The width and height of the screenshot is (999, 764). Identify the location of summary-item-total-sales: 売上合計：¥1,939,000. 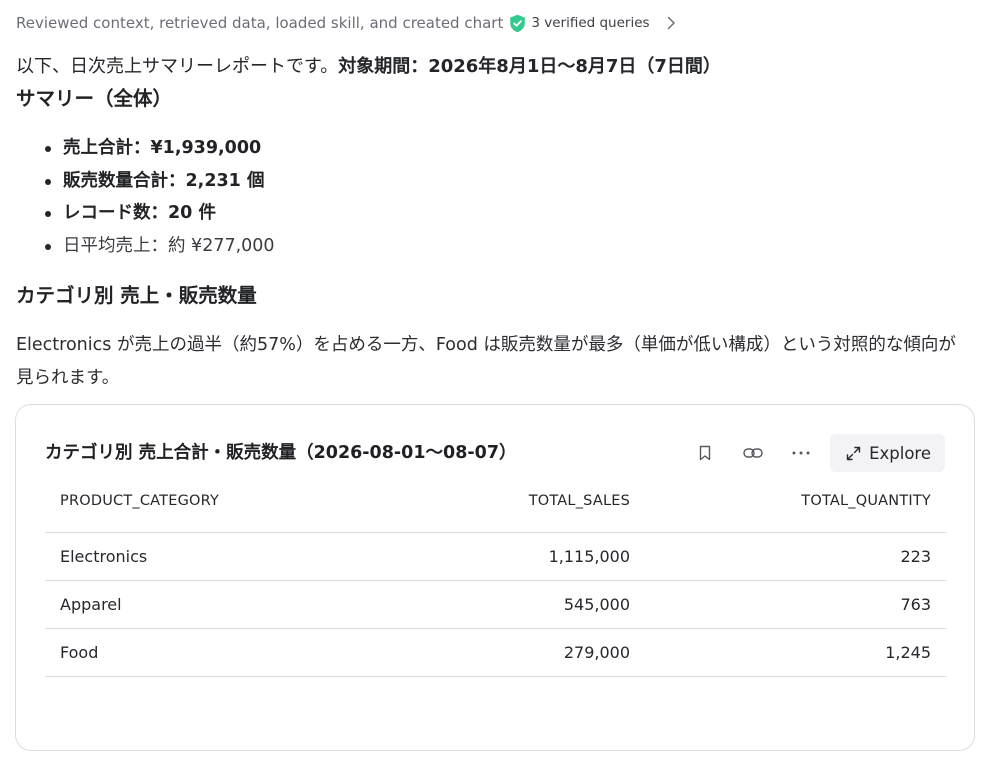
(158, 150).